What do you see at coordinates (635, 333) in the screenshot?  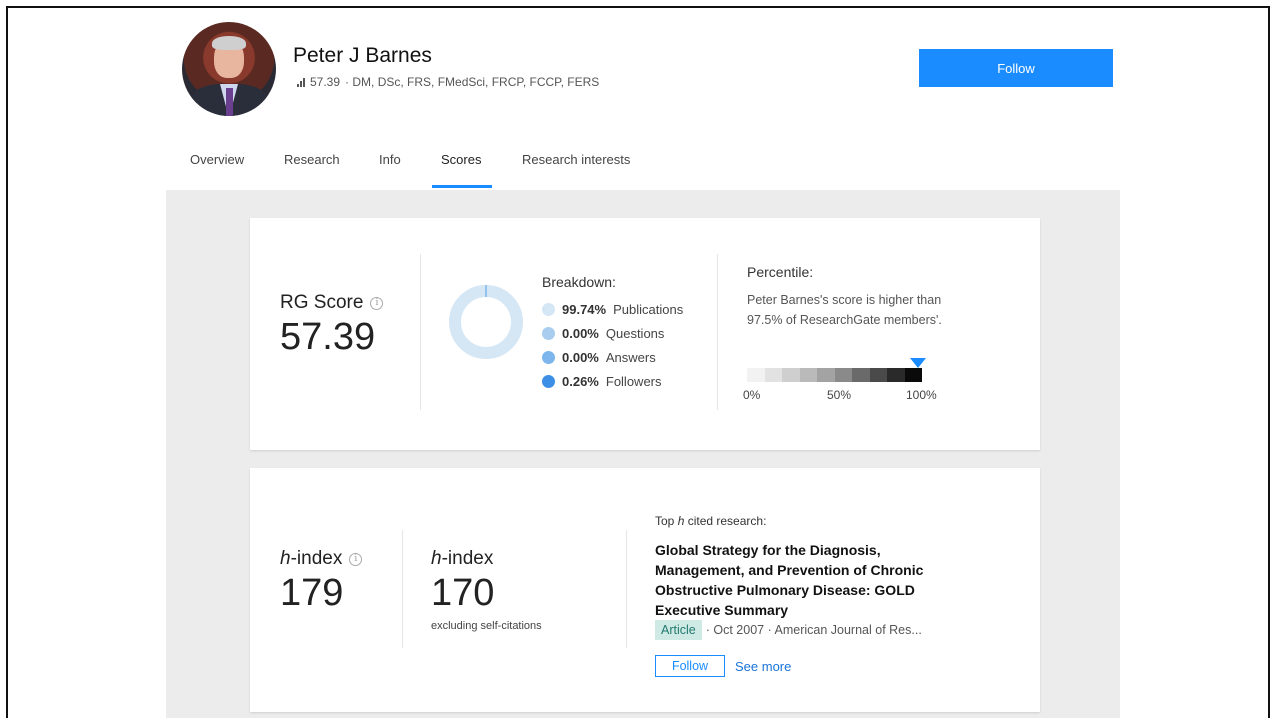 I see `breakdown-label: Questions` at bounding box center [635, 333].